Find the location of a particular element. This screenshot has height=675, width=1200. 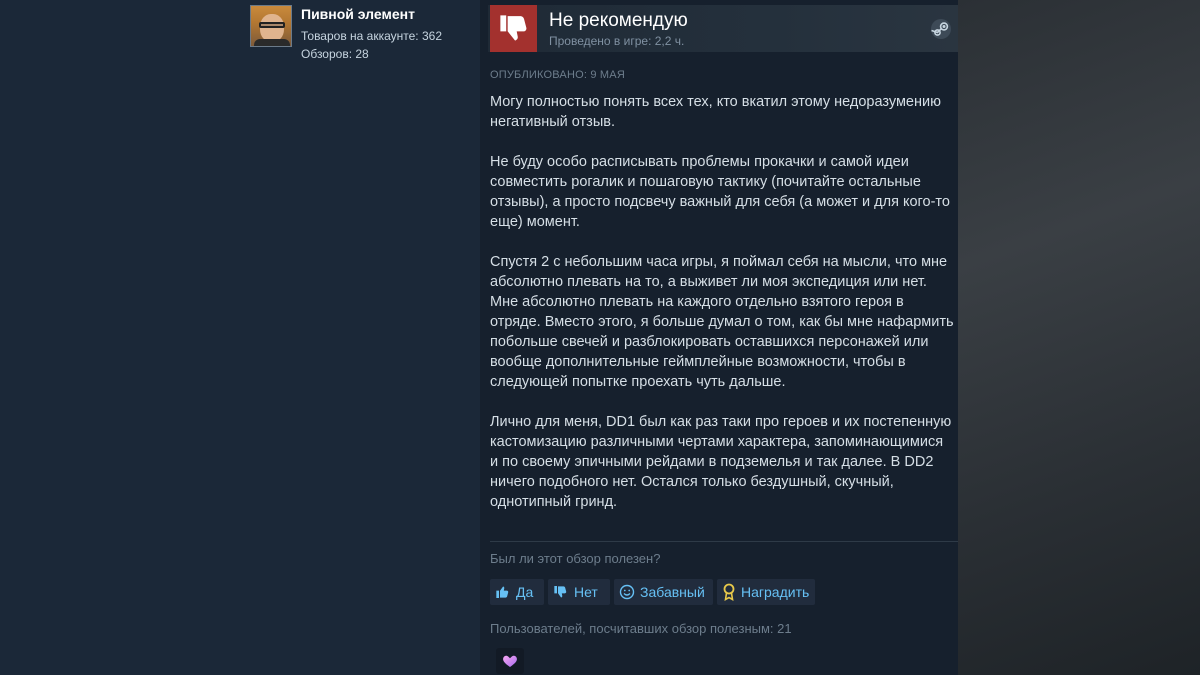

author-products-count: Товаров на аккаунте: 362 is located at coordinates (371, 36).